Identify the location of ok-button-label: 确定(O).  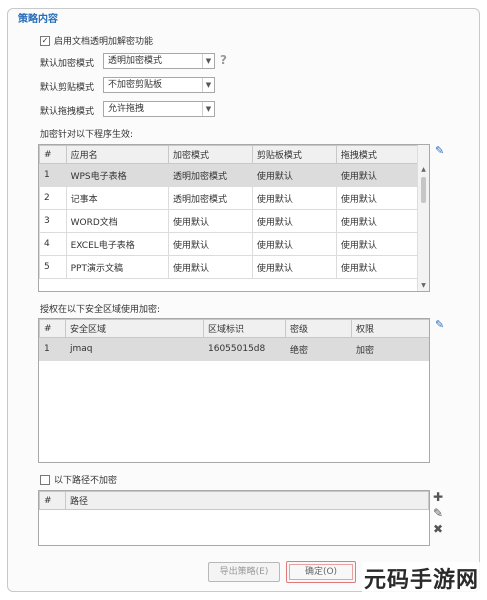
(321, 572).